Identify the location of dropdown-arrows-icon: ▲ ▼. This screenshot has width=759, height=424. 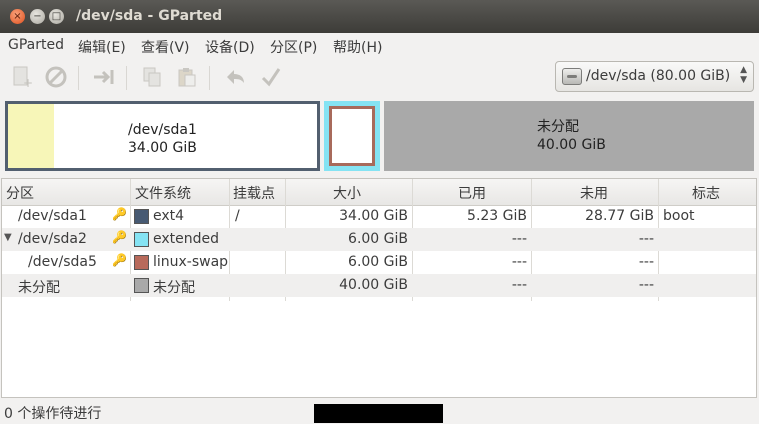
(743, 75).